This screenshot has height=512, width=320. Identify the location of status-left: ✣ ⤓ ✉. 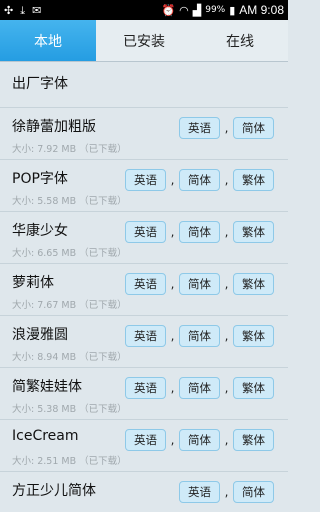
(22, 10).